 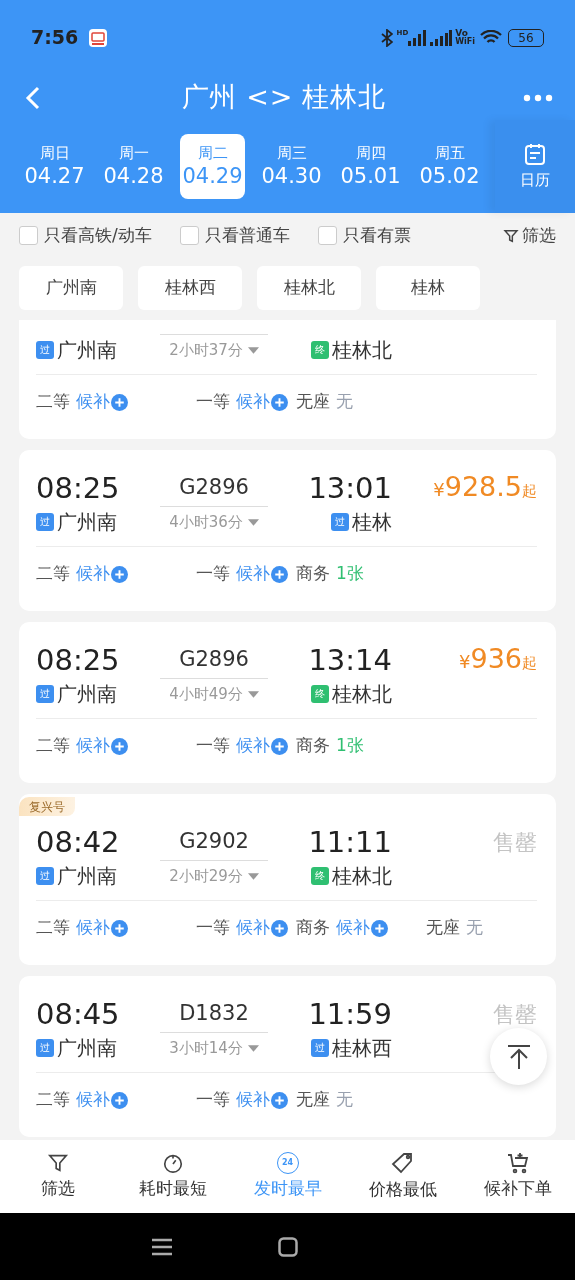 What do you see at coordinates (253, 694) in the screenshot?
I see `caret-icon` at bounding box center [253, 694].